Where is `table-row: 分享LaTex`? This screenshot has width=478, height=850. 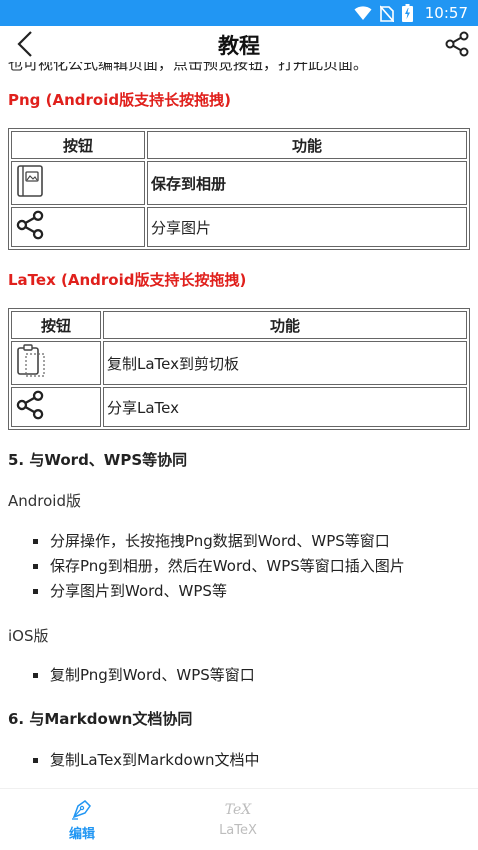 table-row: 分享LaTex is located at coordinates (239, 407).